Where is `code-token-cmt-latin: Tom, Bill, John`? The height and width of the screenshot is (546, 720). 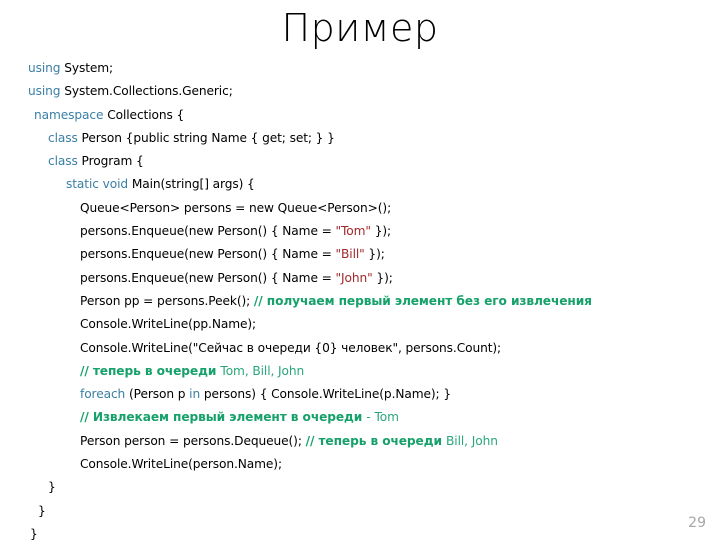
code-token-cmt-latin: Tom, Bill, John is located at coordinates (262, 370).